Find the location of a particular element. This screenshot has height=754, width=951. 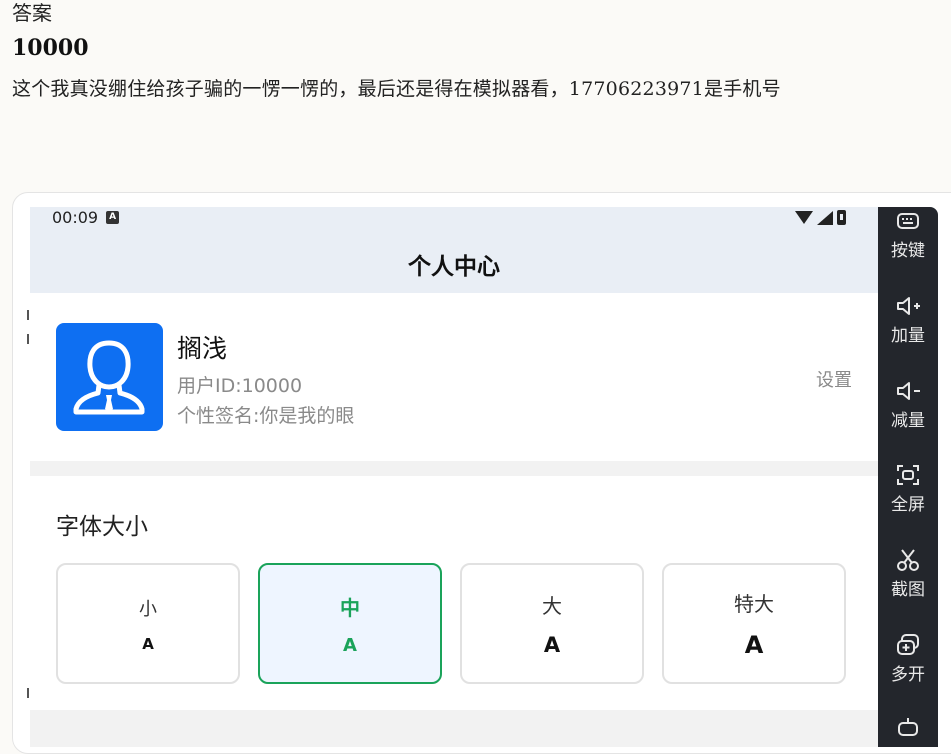

signal-icon is located at coordinates (825, 217).